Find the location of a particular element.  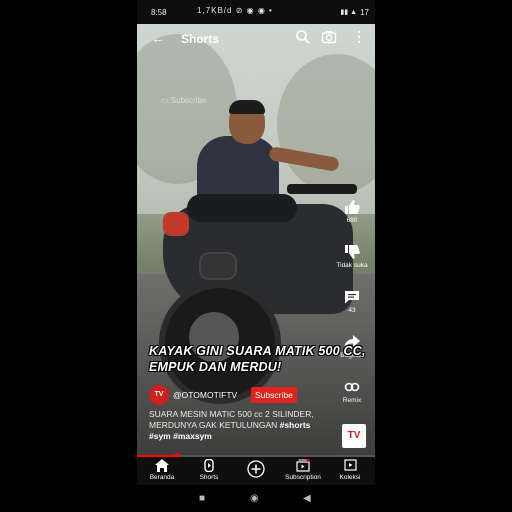

status-time: 8:58 is located at coordinates (159, 12).